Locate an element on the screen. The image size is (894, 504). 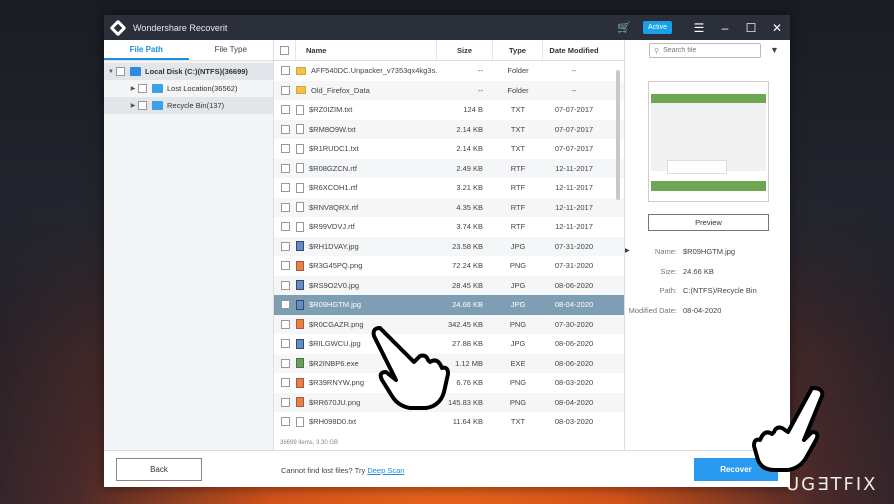
file-name: $RM8O9W.txt is located at coordinates (332, 129).